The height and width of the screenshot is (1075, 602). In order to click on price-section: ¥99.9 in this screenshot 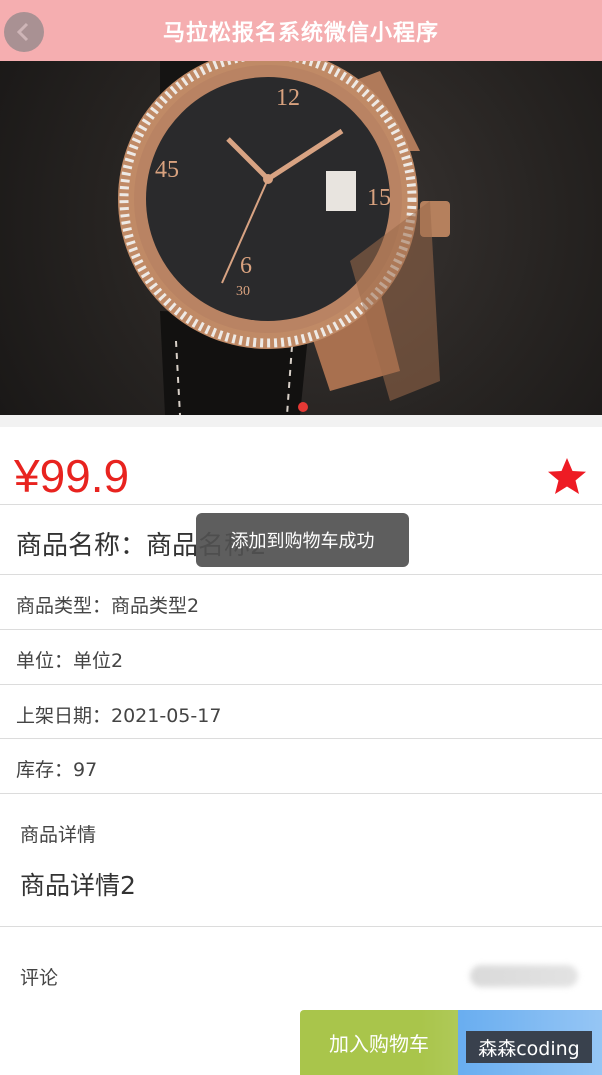, I will do `click(301, 460)`.